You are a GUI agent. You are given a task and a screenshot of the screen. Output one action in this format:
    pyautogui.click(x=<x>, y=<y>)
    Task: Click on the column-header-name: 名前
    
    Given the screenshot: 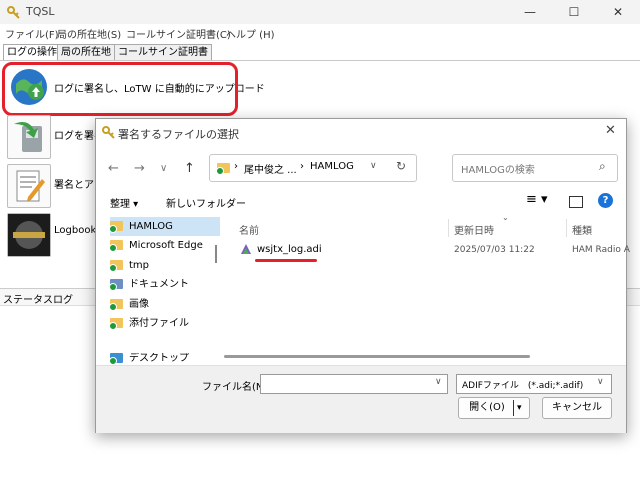 What is the action you would take?
    pyautogui.click(x=249, y=229)
    